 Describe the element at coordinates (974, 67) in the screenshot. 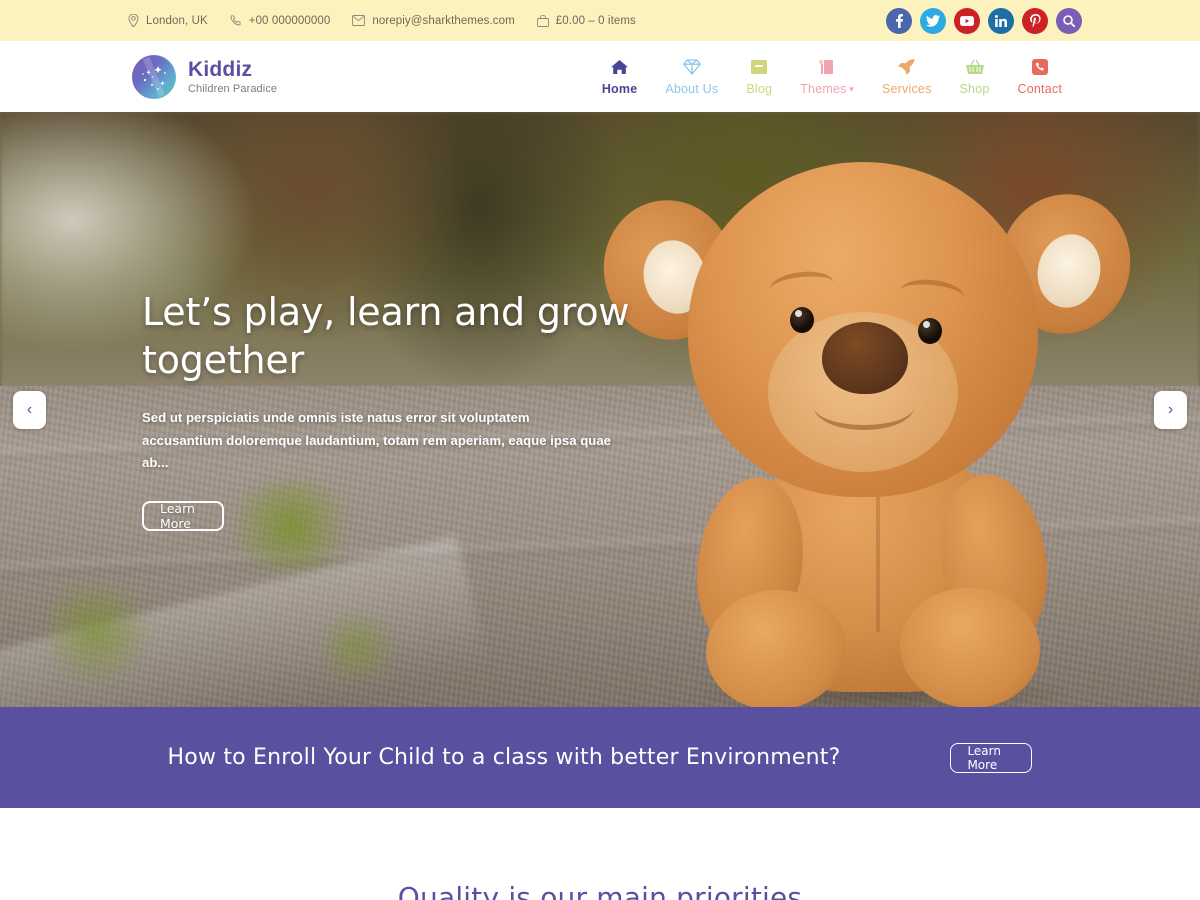

I see `basket-icon` at that location.